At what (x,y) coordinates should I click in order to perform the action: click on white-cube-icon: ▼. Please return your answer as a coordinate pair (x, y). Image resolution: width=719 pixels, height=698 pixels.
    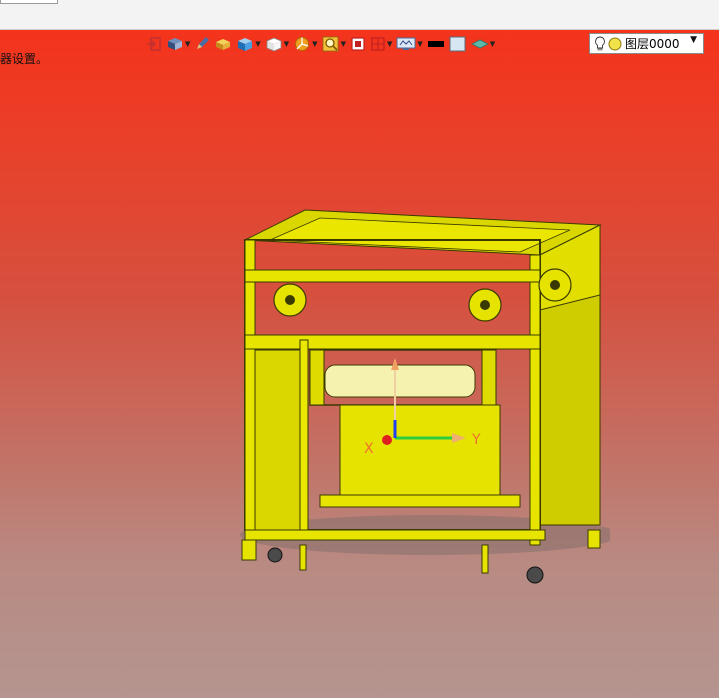
    Looking at the image, I should click on (277, 44).